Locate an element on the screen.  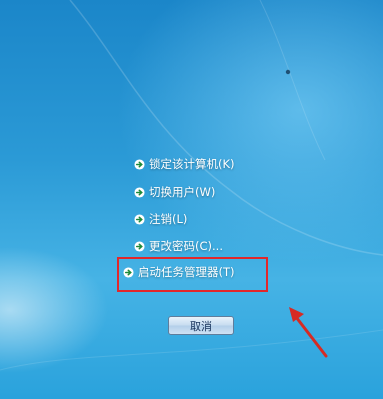
switch-user-label: 切换用户(W) is located at coordinates (182, 192).